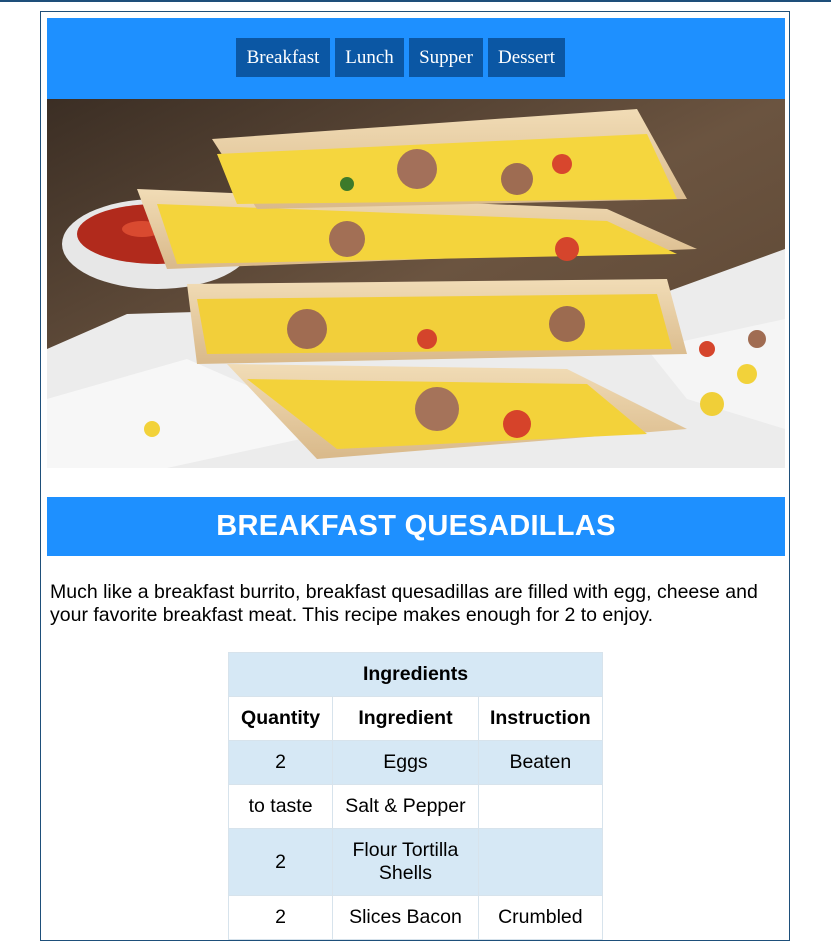  I want to click on header-ingredient: Ingredient, so click(405, 718).